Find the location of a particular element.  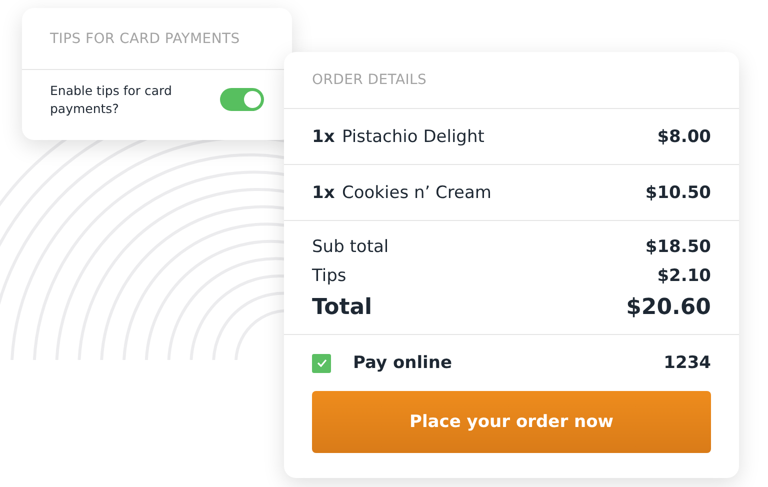

payment-label: Pay online is located at coordinates (403, 363).